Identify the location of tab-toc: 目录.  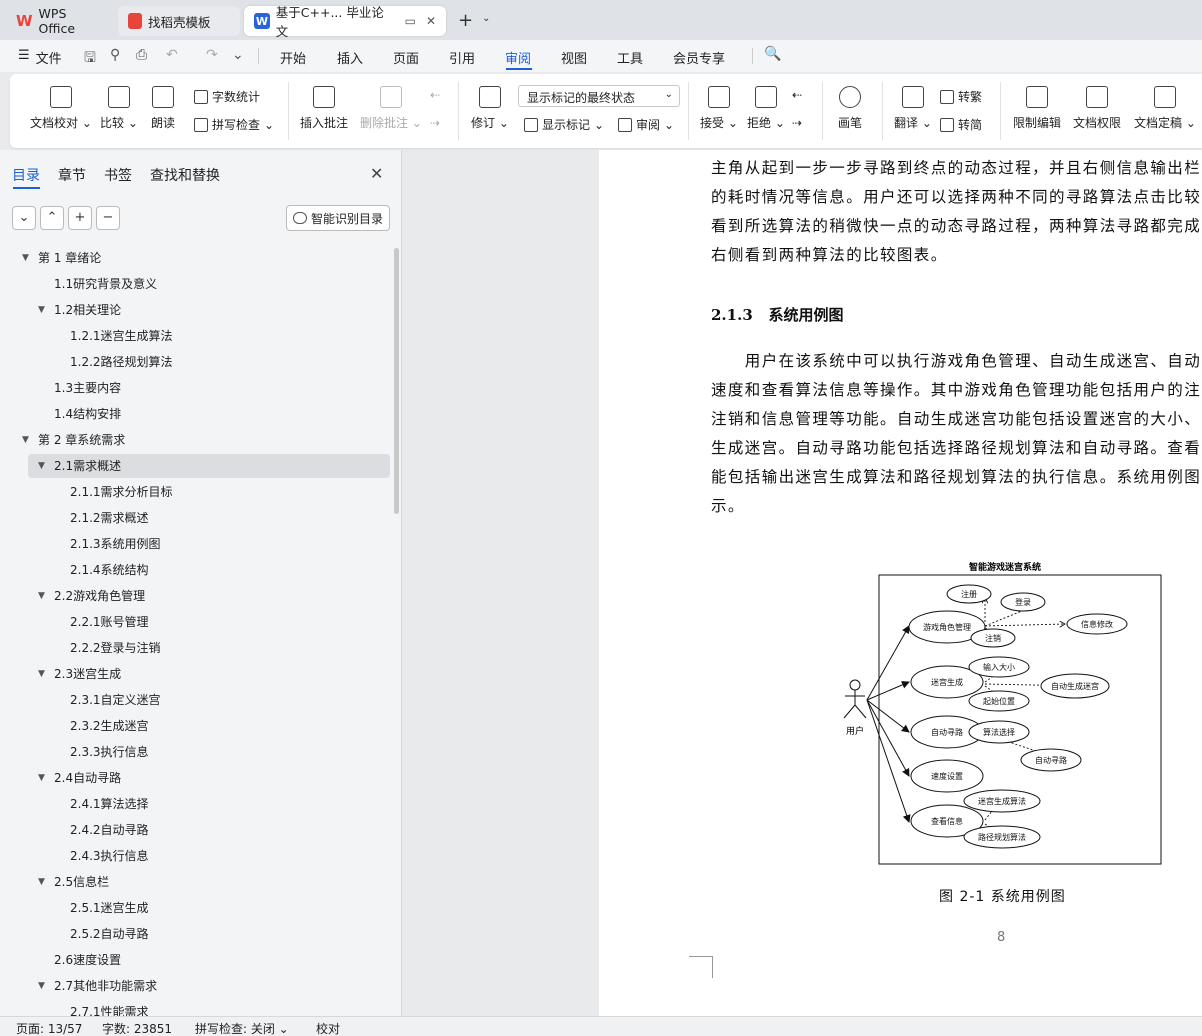
(26, 175).